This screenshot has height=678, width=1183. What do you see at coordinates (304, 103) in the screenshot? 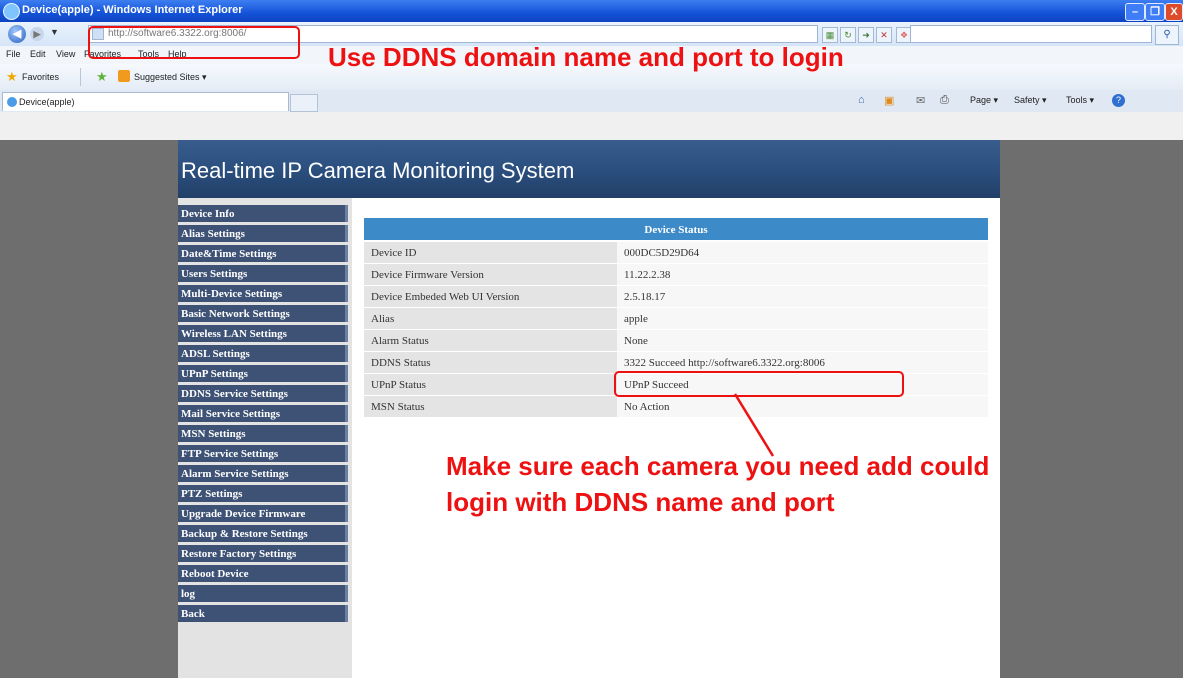
I see `new-tab-button` at bounding box center [304, 103].